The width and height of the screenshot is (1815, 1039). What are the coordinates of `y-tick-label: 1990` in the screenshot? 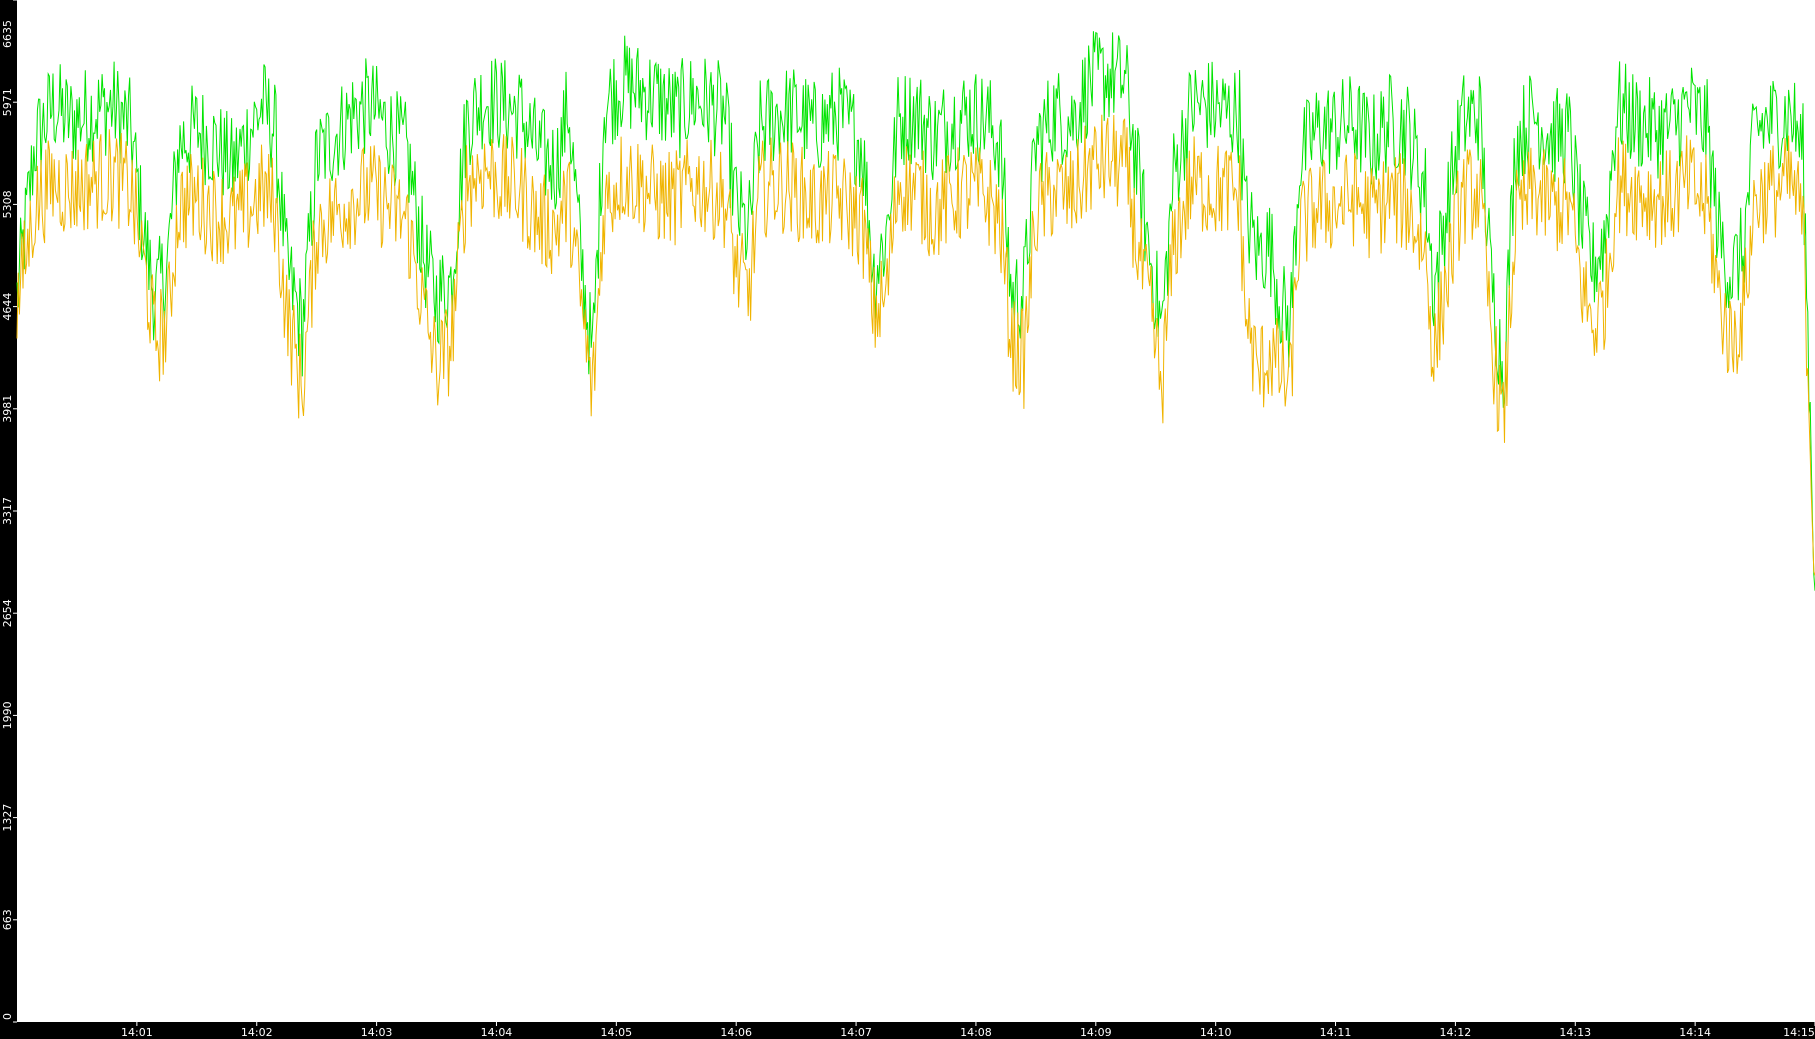 It's located at (7, 715).